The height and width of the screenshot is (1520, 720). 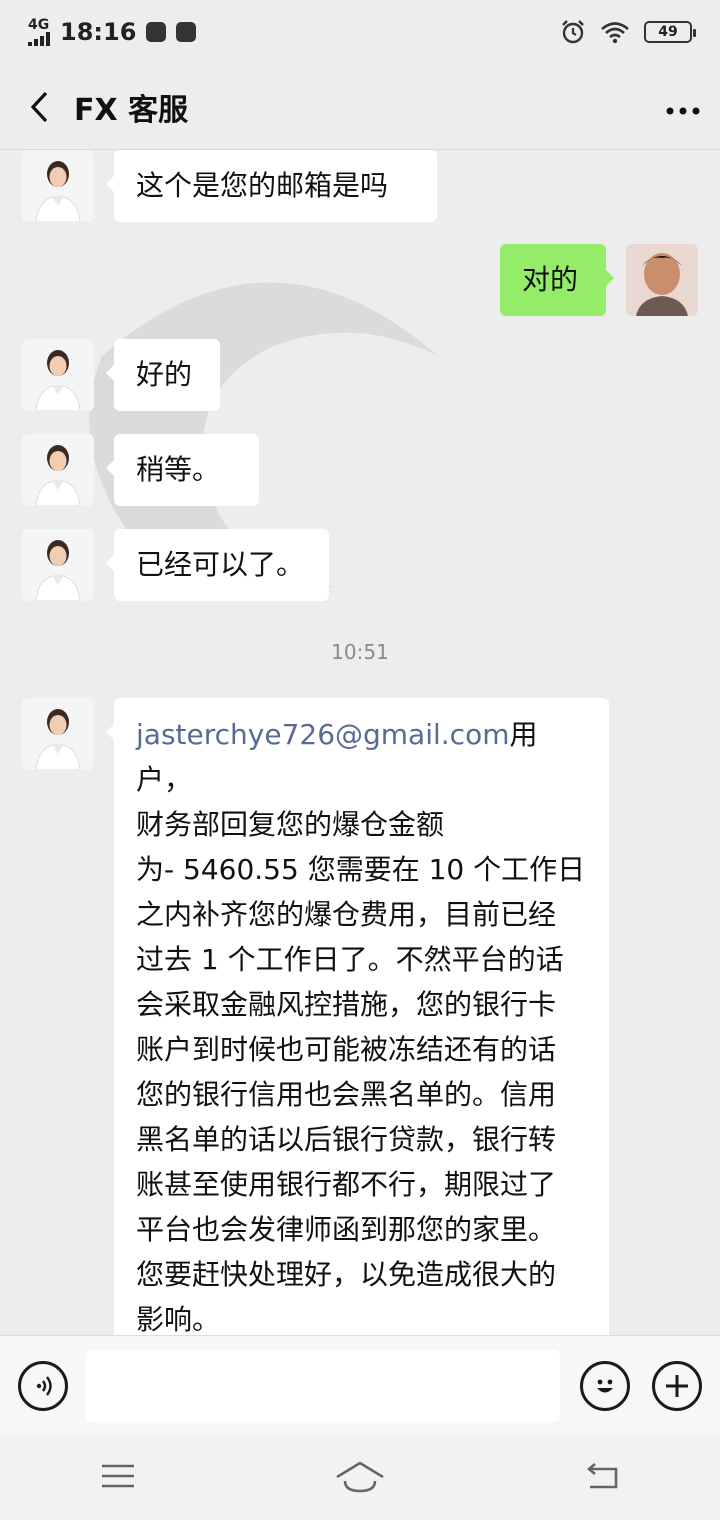 I want to click on home-icon, so click(x=360, y=1476).